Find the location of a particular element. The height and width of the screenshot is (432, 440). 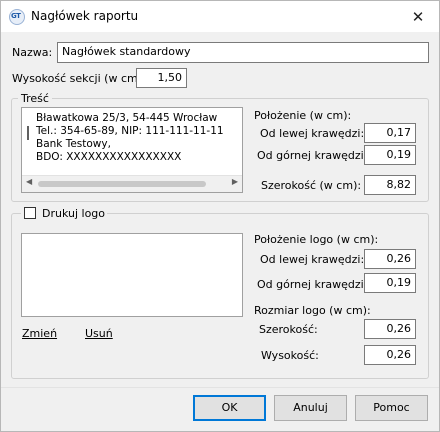

gt-app-icon: GT is located at coordinates (17, 17).